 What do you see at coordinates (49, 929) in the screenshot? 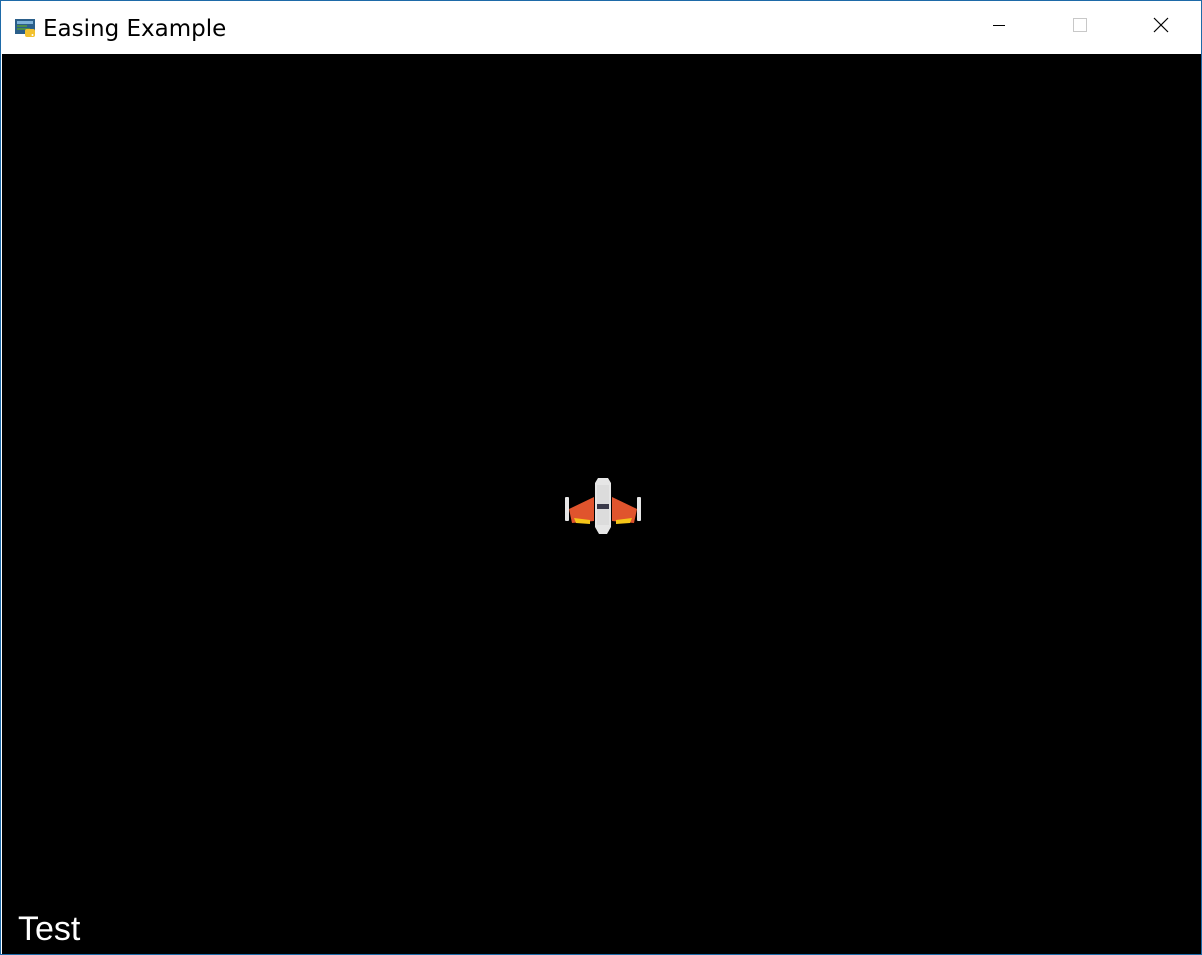
I see `hud-text: Test` at bounding box center [49, 929].